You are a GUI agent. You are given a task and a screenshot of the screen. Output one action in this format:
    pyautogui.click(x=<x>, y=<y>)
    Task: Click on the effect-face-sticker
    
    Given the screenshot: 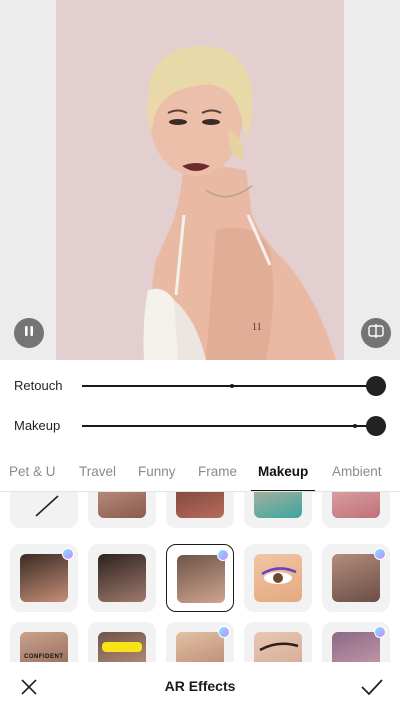 What is the action you would take?
    pyautogui.click(x=356, y=578)
    